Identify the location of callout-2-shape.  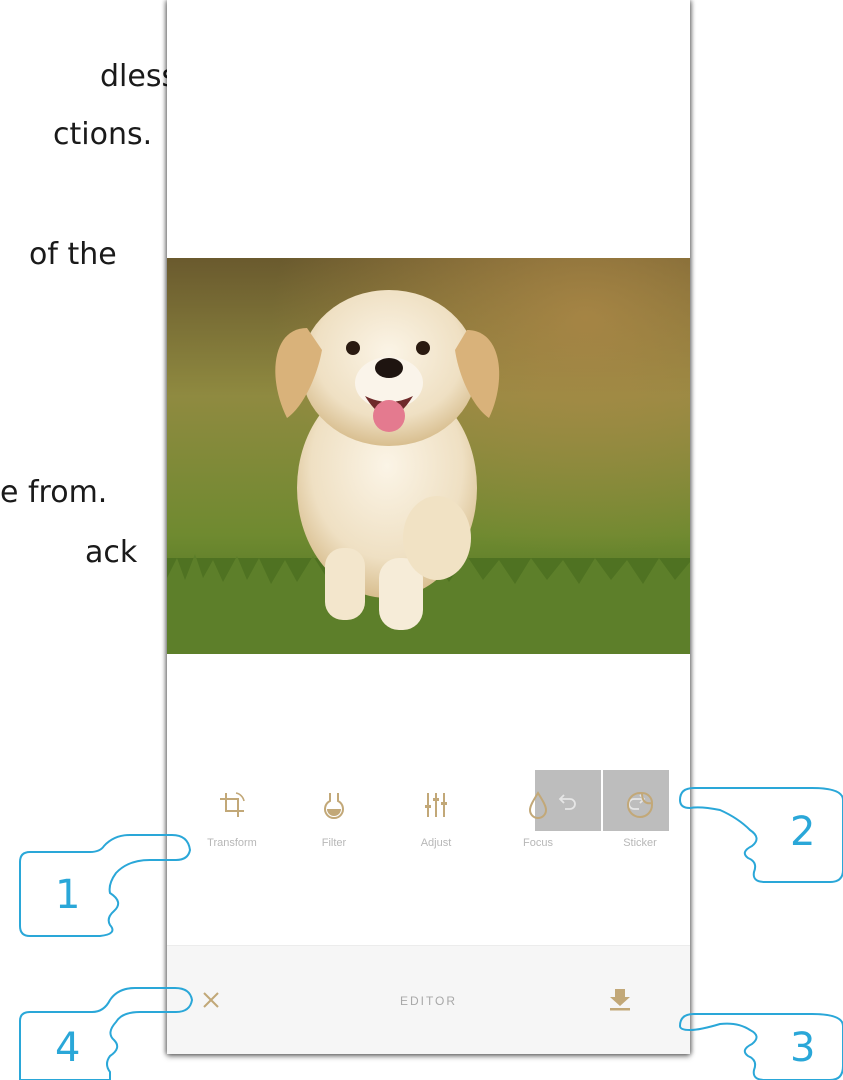
(760, 835).